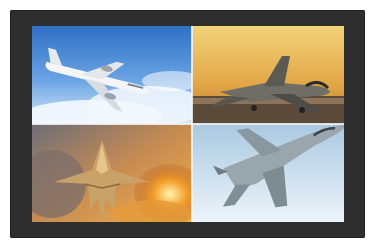 The image size is (375, 245). I want to click on tile-divider-horizontal, so click(188, 124).